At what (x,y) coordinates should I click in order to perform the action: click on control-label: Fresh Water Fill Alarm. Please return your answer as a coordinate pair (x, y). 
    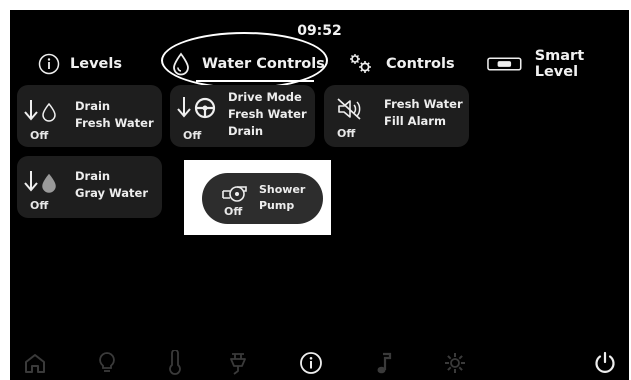
    Looking at the image, I should click on (423, 113).